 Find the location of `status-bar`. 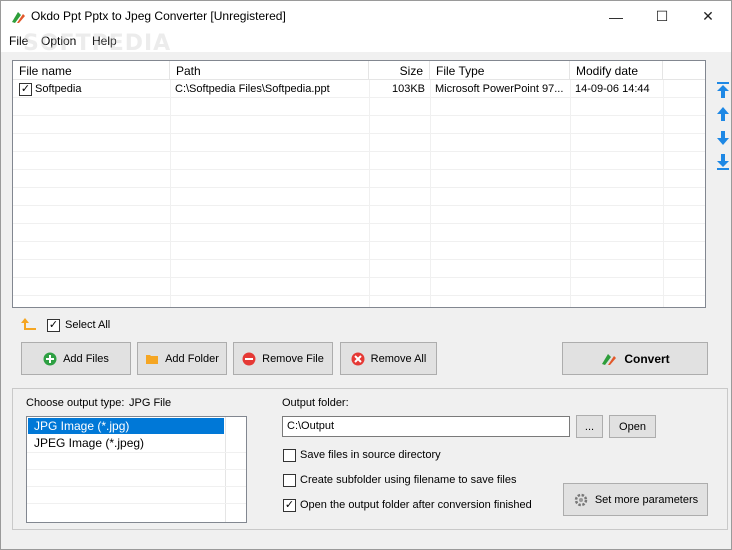

status-bar is located at coordinates (366, 544).